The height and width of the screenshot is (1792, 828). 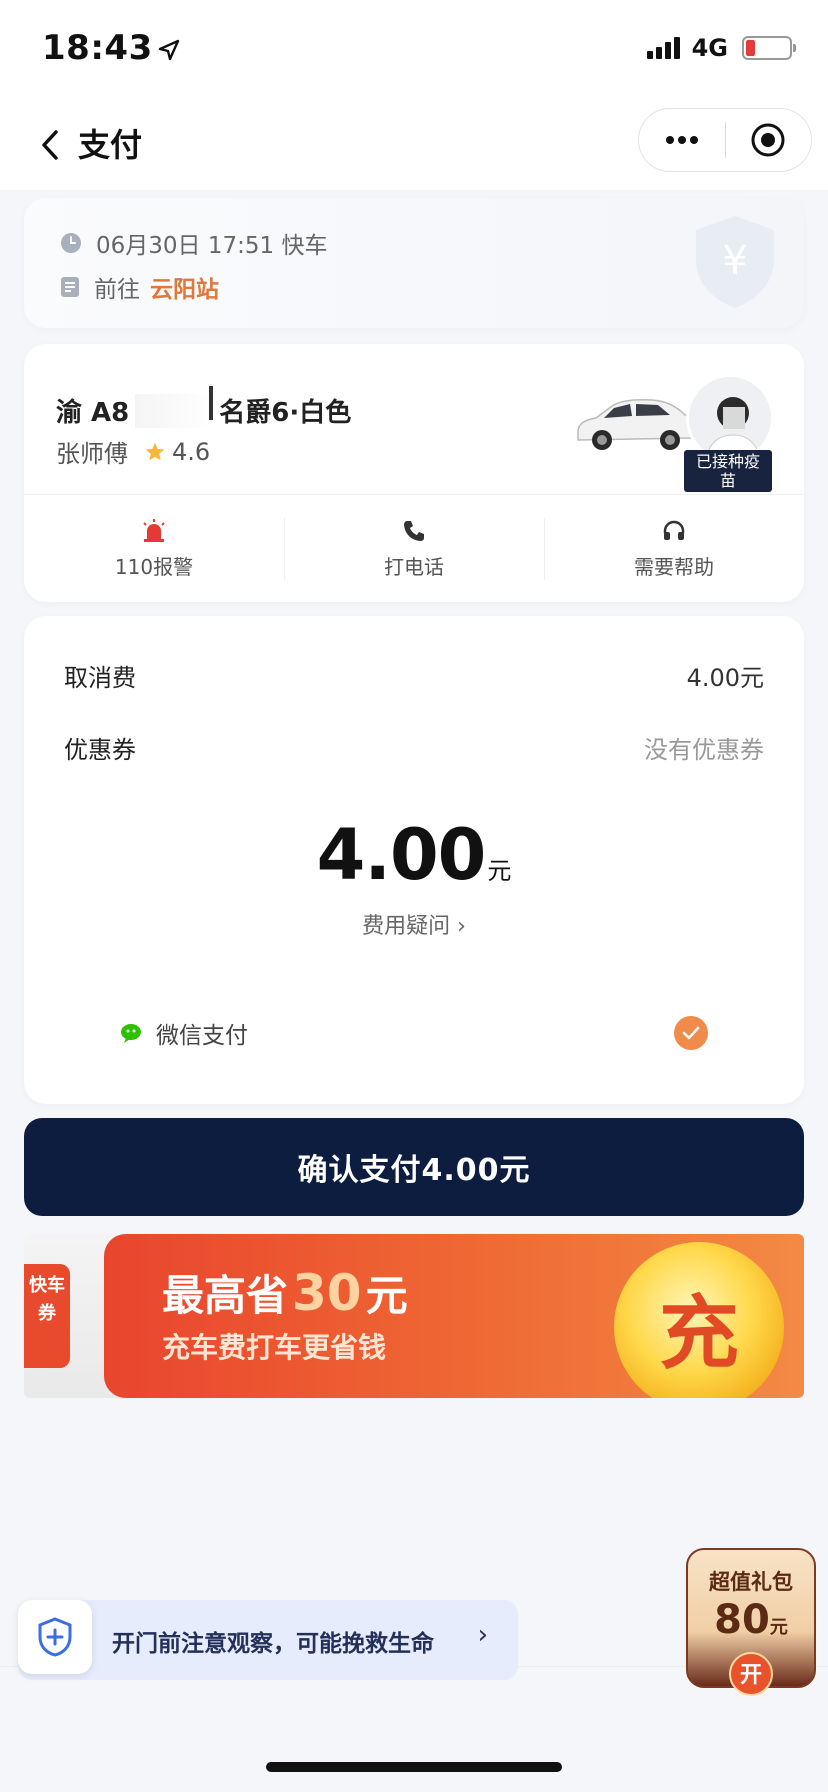 What do you see at coordinates (414, 675) in the screenshot?
I see `cancel-fee-row: 取消费 4.00元` at bounding box center [414, 675].